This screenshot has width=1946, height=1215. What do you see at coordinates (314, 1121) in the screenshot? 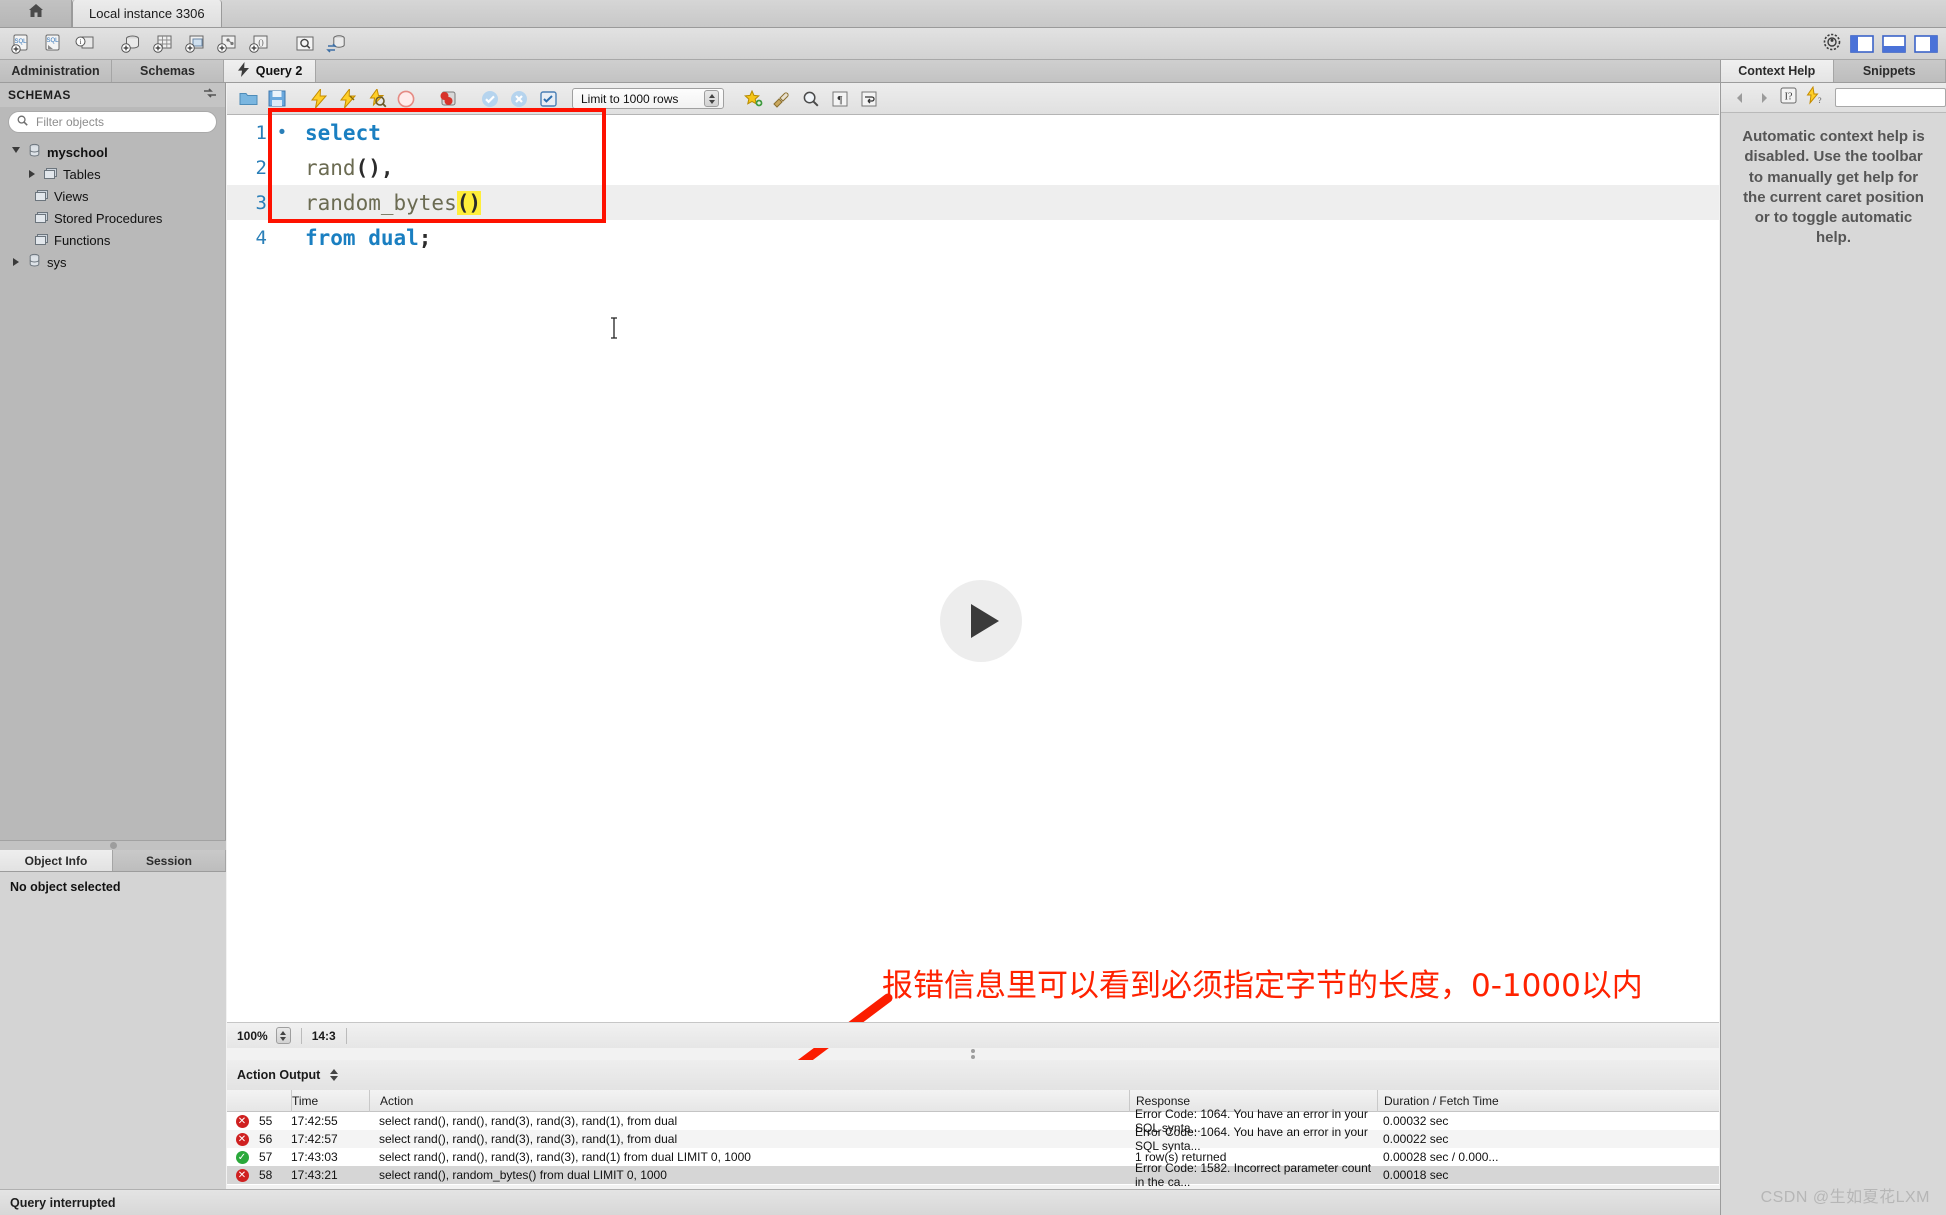
I see `row-time: 17:42:55` at bounding box center [314, 1121].